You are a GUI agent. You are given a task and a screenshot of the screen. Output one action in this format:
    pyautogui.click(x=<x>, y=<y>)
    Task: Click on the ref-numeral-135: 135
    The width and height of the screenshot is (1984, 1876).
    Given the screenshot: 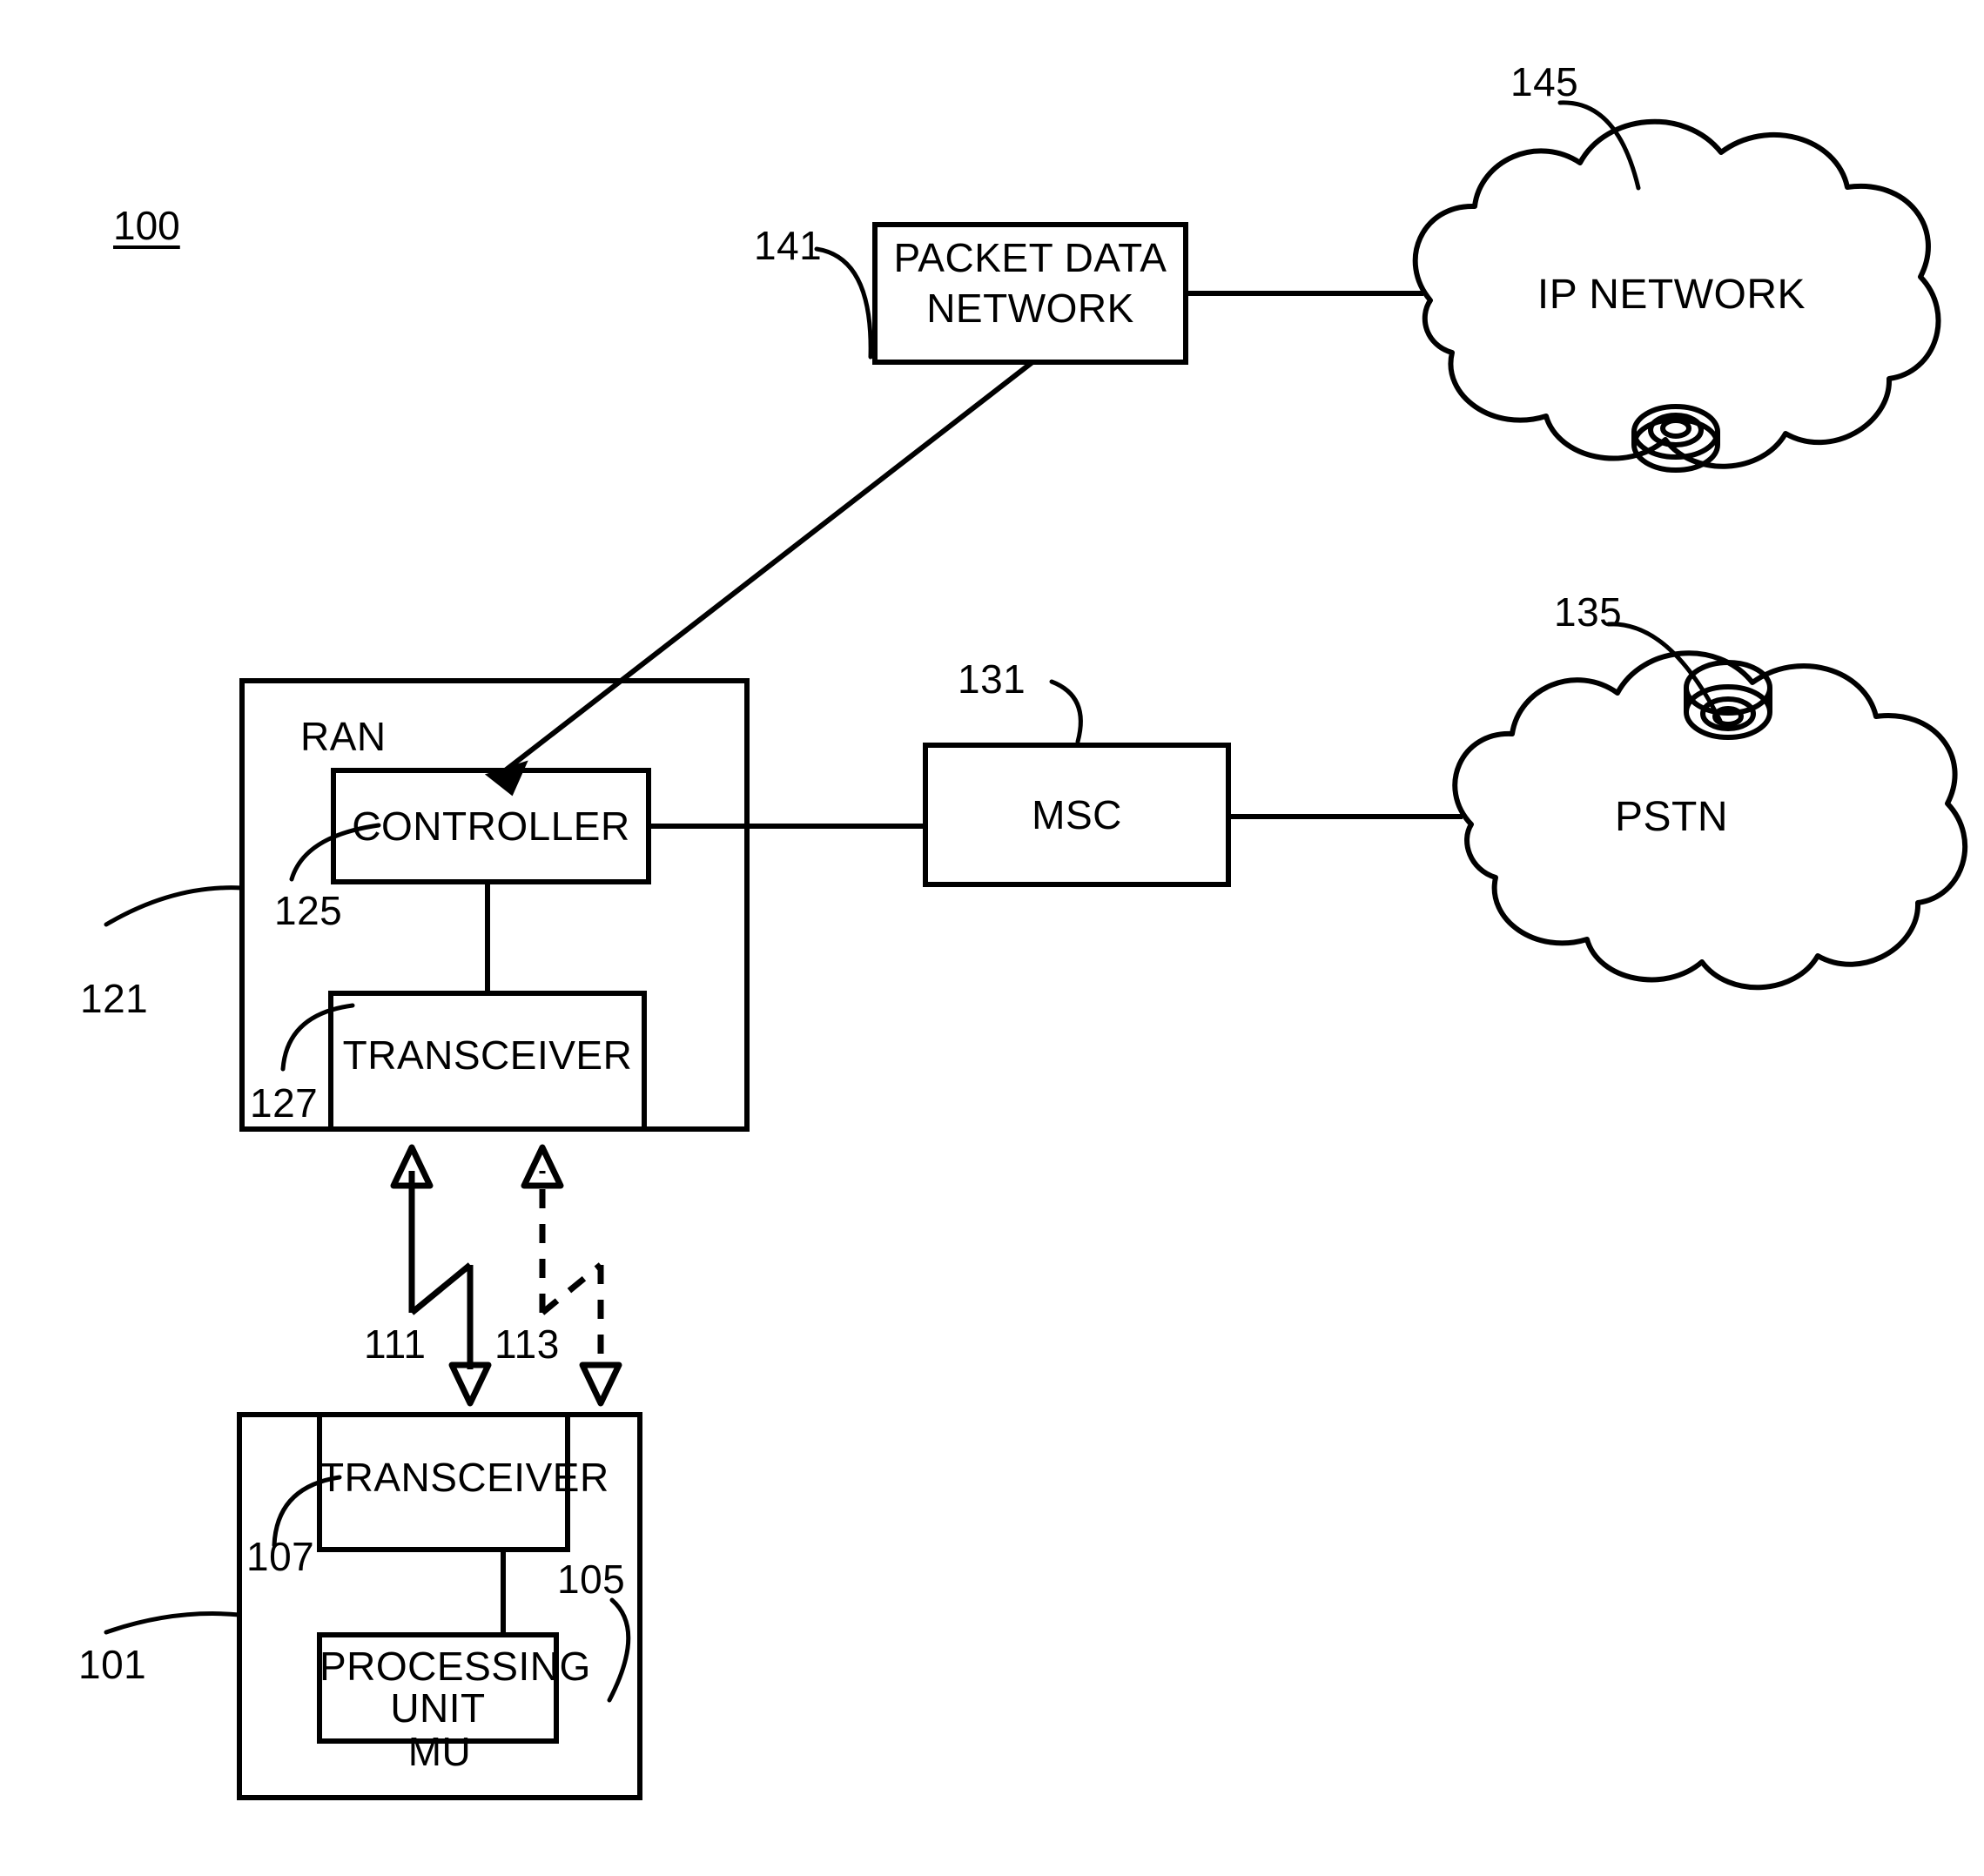 What is the action you would take?
    pyautogui.click(x=1588, y=612)
    